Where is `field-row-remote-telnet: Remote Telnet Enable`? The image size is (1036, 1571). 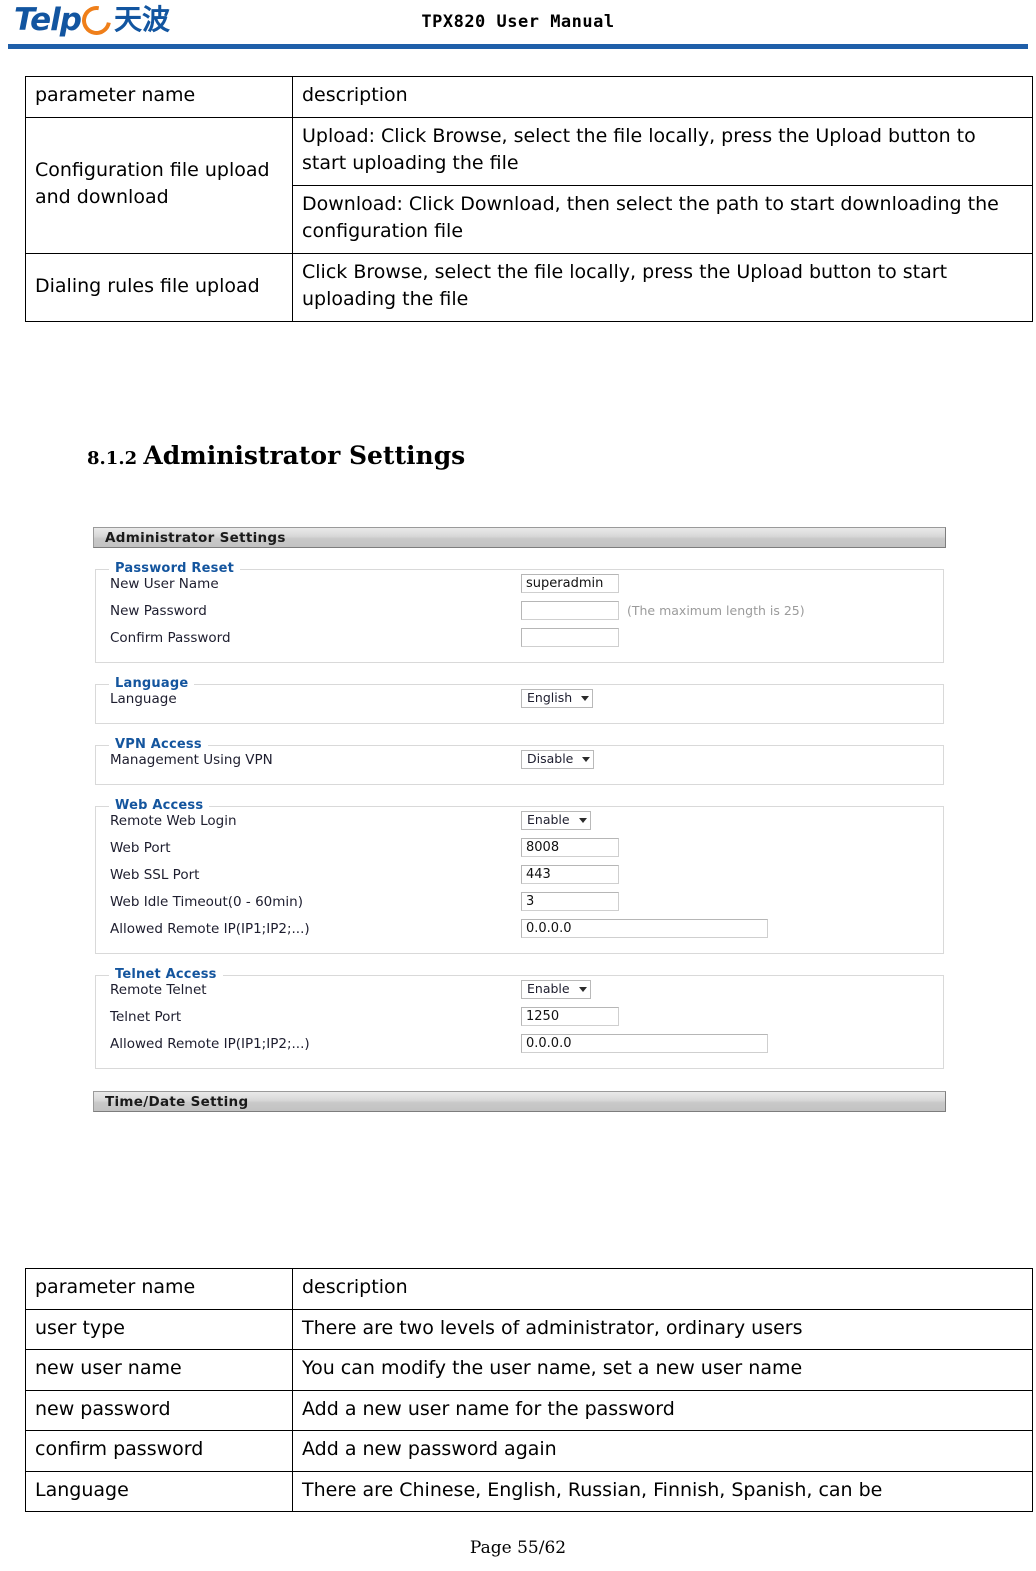
field-row-remote-telnet: Remote Telnet Enable is located at coordinates (519, 989).